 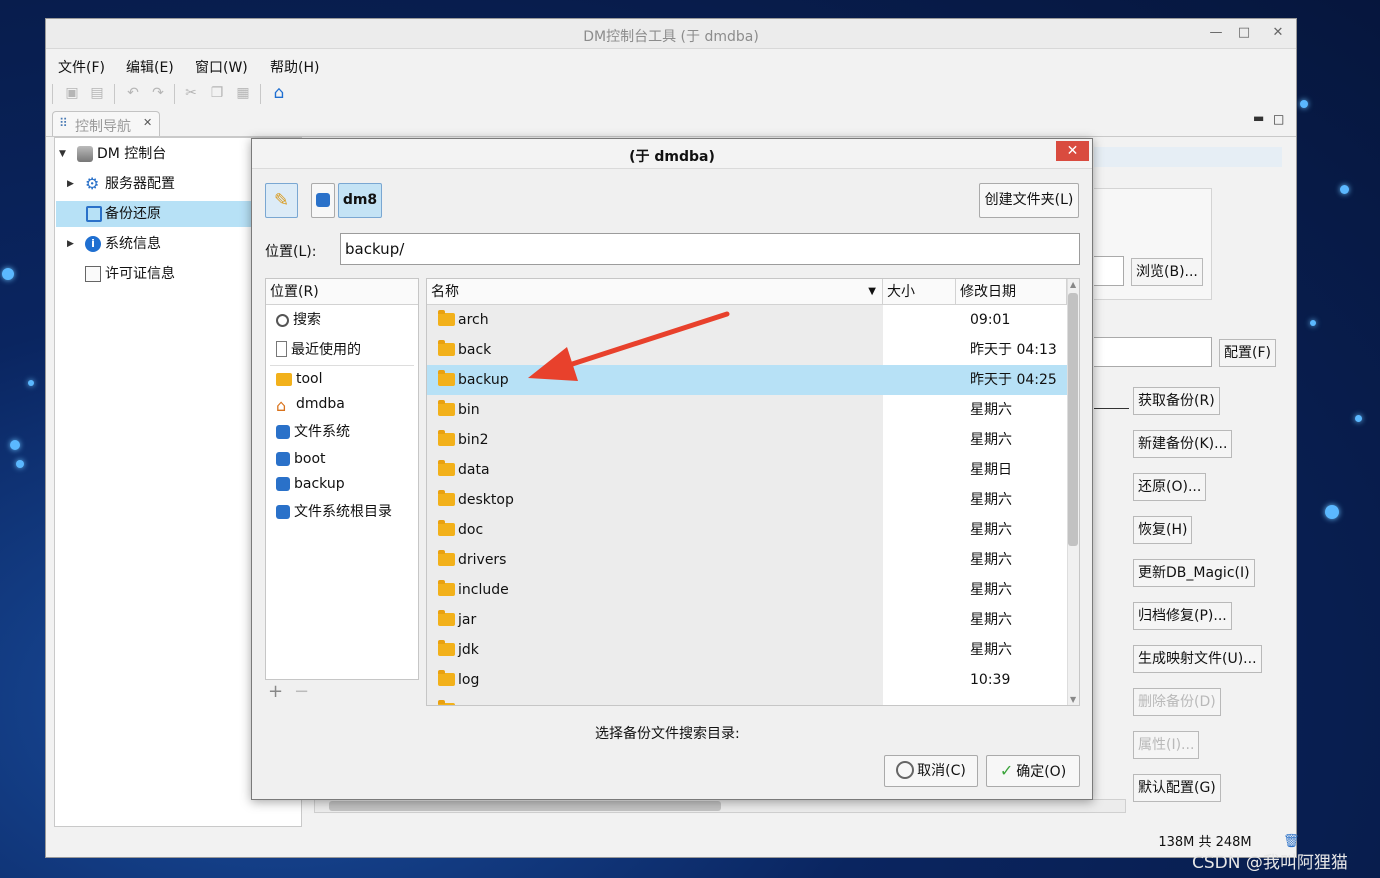 What do you see at coordinates (310, 404) in the screenshot?
I see `place-dmdba: ⌂ dmdba` at bounding box center [310, 404].